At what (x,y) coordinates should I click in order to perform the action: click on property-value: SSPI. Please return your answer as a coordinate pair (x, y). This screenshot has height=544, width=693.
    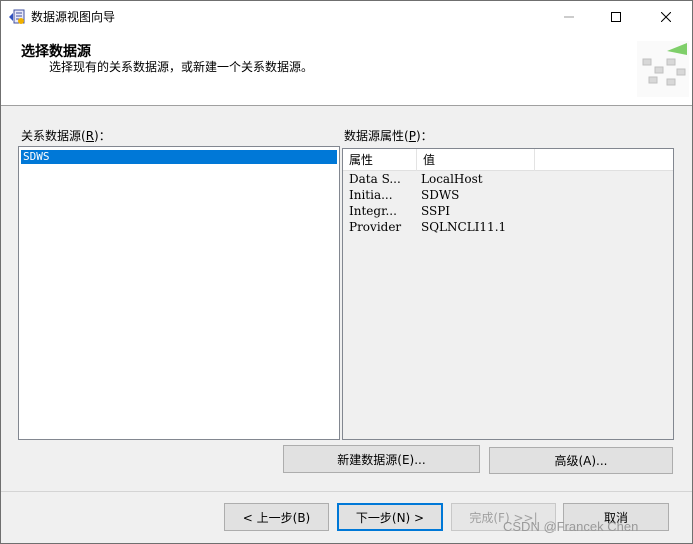
    Looking at the image, I should click on (436, 211).